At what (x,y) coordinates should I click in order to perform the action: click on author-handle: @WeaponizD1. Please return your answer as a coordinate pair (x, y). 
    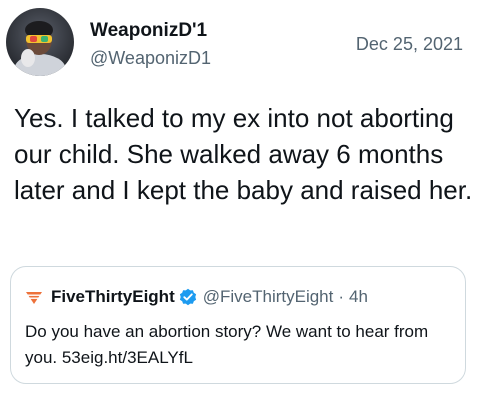
    Looking at the image, I should click on (150, 58).